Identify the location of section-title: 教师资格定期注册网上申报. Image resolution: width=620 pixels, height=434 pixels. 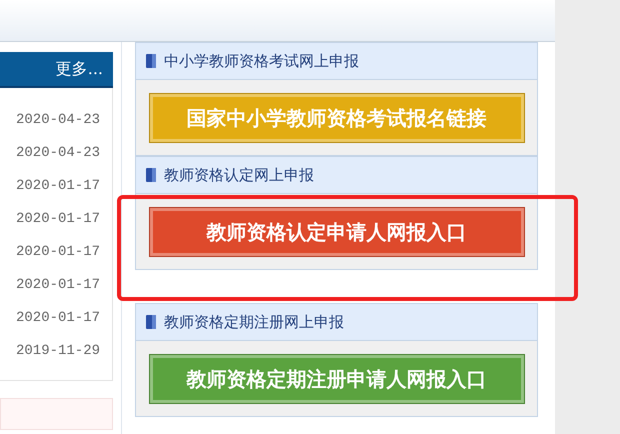
(254, 322).